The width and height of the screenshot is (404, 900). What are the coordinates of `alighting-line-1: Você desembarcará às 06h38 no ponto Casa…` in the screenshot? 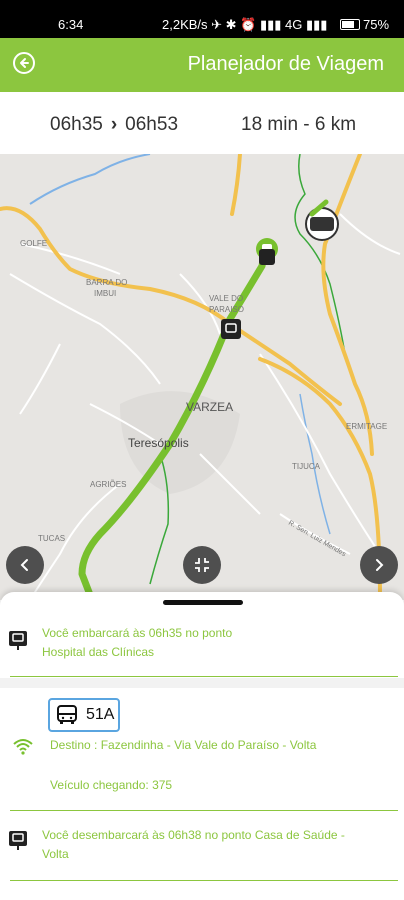 It's located at (193, 835).